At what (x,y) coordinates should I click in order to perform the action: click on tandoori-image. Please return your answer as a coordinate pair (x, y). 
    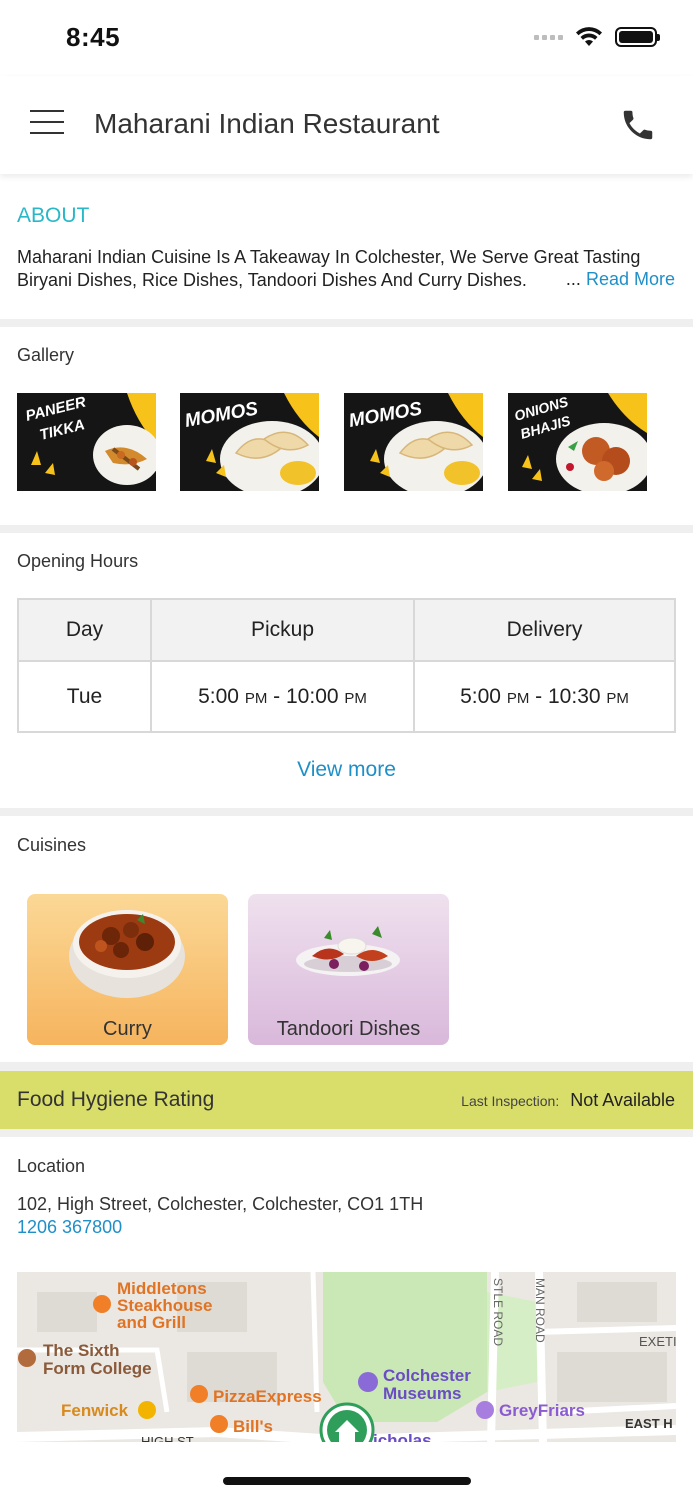
    Looking at the image, I should click on (348, 951).